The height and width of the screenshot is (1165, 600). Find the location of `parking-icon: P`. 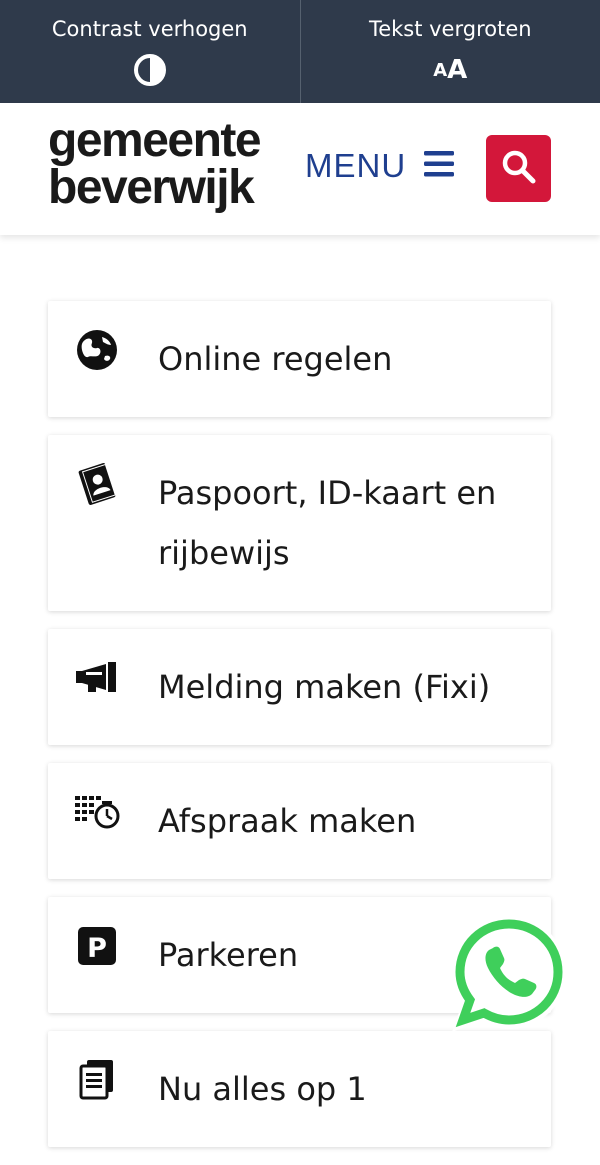

parking-icon: P is located at coordinates (97, 946).